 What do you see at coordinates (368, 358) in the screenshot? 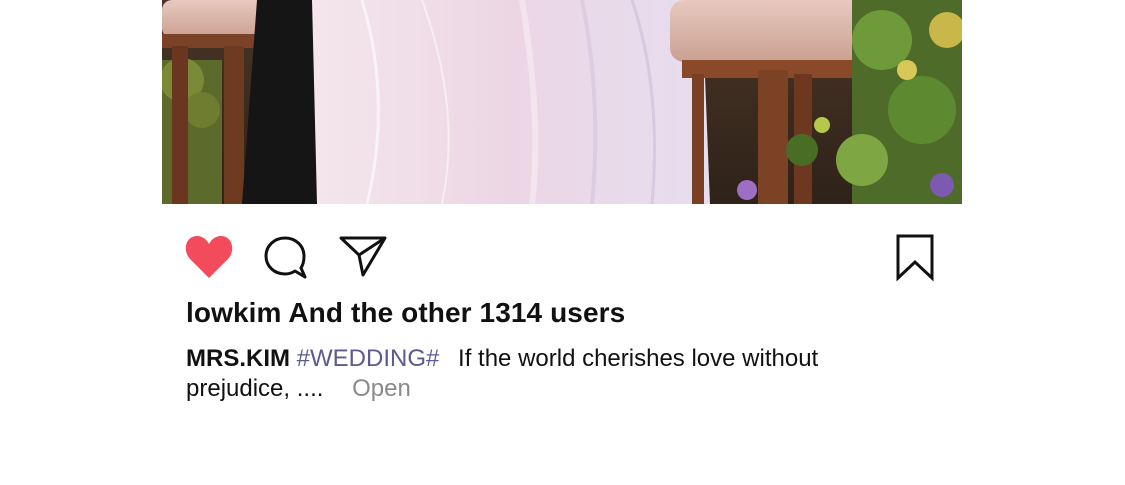
I see `caption-hashtag: #WEDDING#` at bounding box center [368, 358].